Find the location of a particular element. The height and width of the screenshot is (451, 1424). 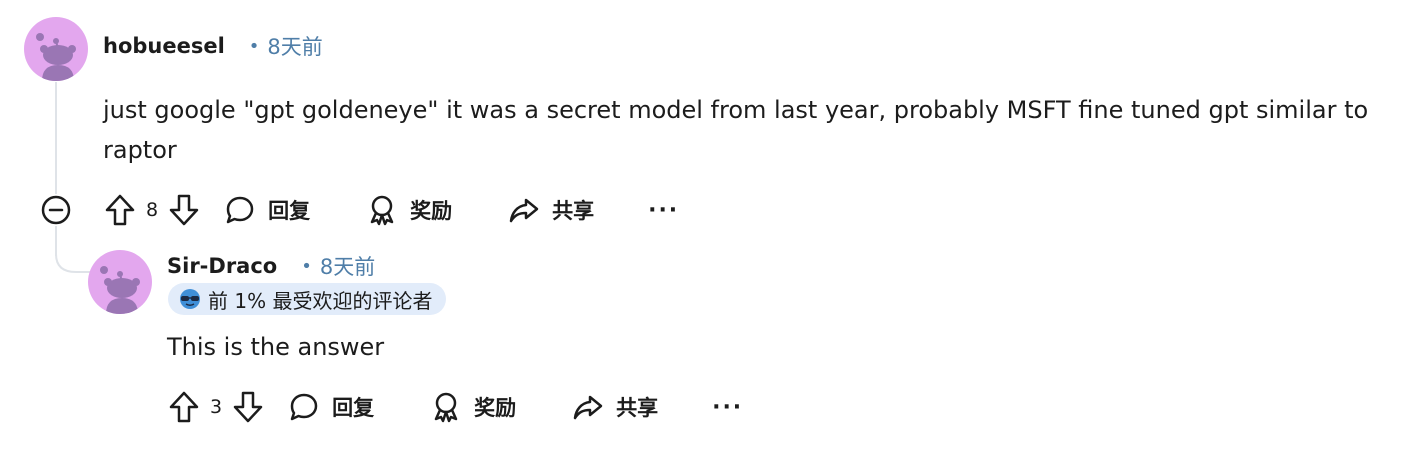

top-commenter-badge: 前 1% 最受欢迎的评论者 is located at coordinates (307, 299).